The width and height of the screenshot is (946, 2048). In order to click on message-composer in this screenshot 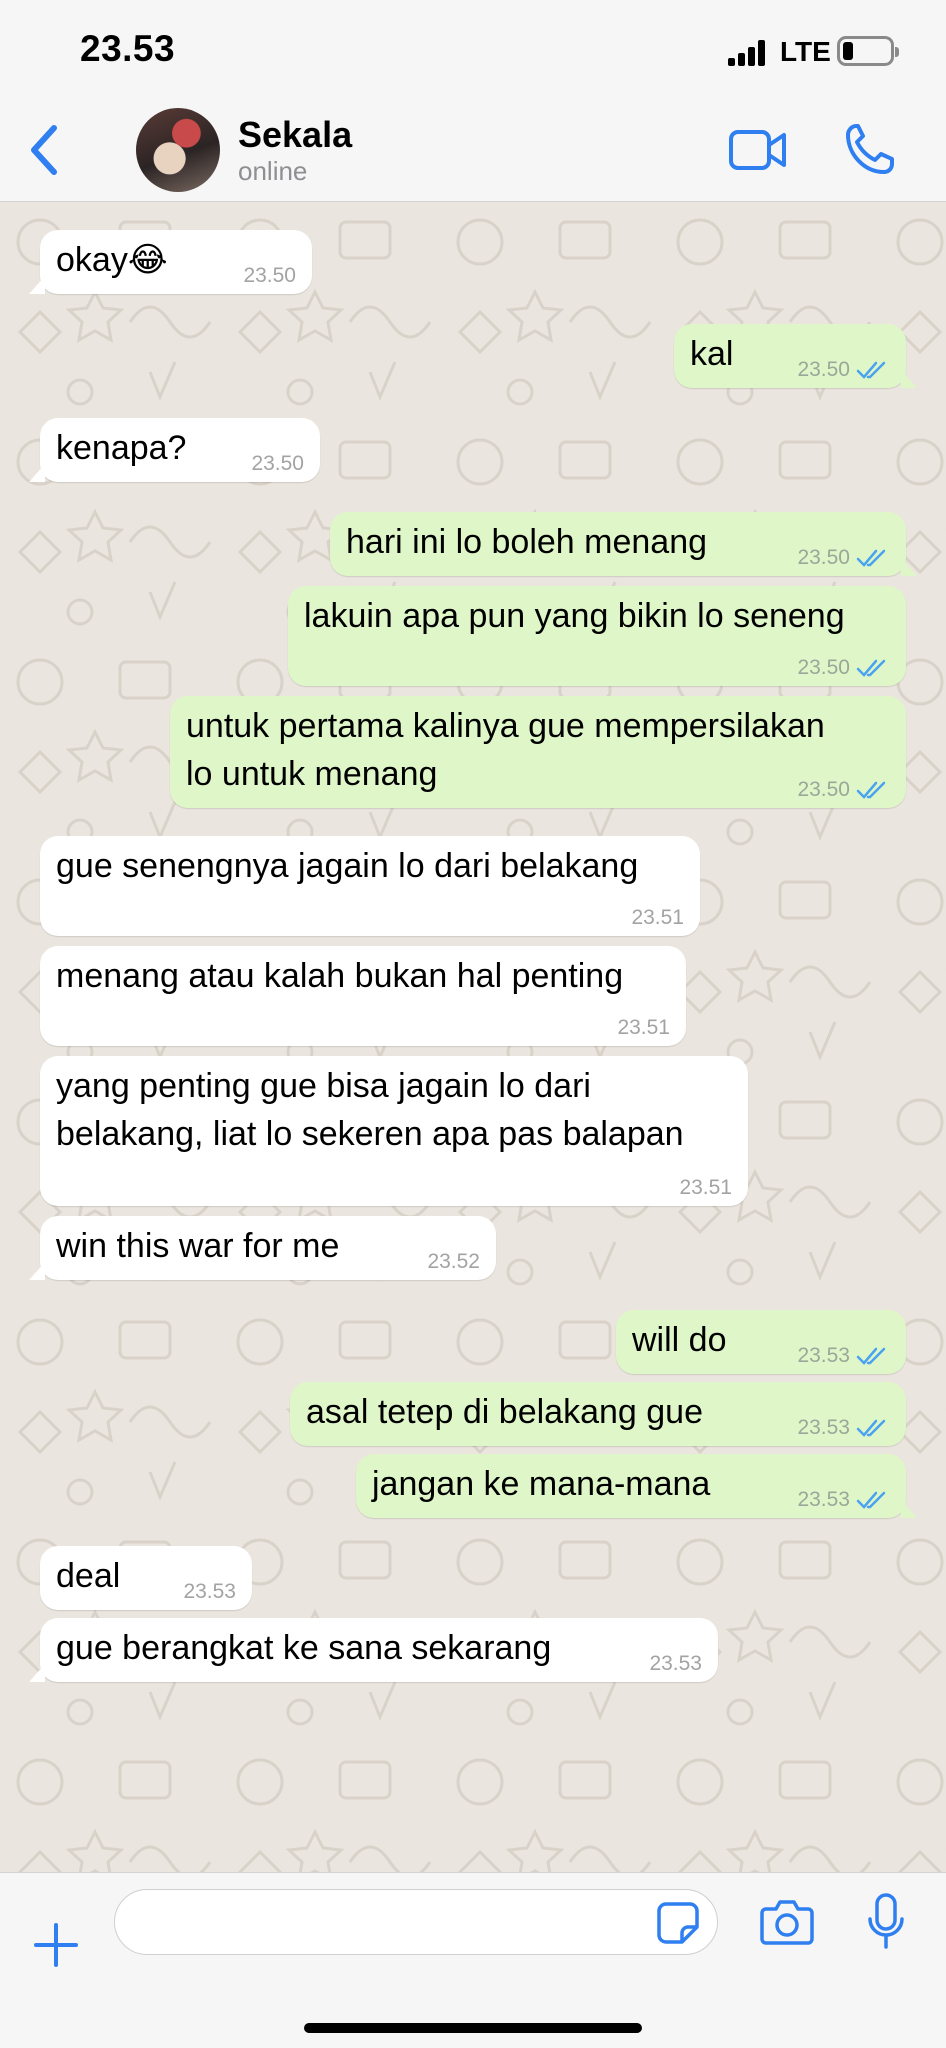, I will do `click(473, 1960)`.